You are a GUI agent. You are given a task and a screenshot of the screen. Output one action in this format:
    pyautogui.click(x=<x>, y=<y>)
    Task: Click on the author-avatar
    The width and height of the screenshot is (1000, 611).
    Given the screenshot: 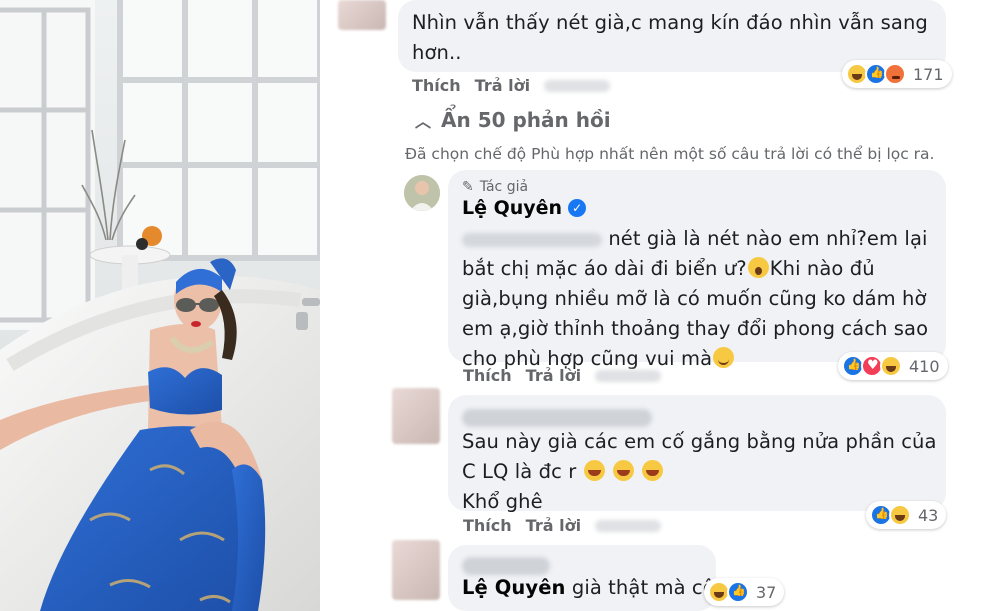 What is the action you would take?
    pyautogui.click(x=422, y=193)
    